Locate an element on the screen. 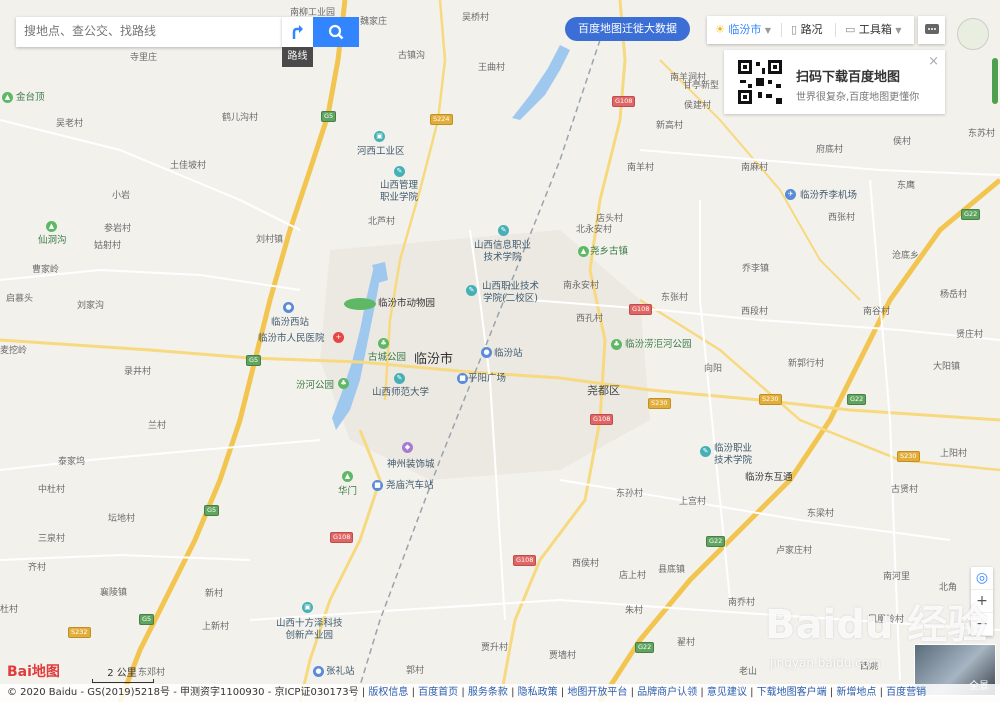  chevron-down-icon: ▼ is located at coordinates (768, 30).